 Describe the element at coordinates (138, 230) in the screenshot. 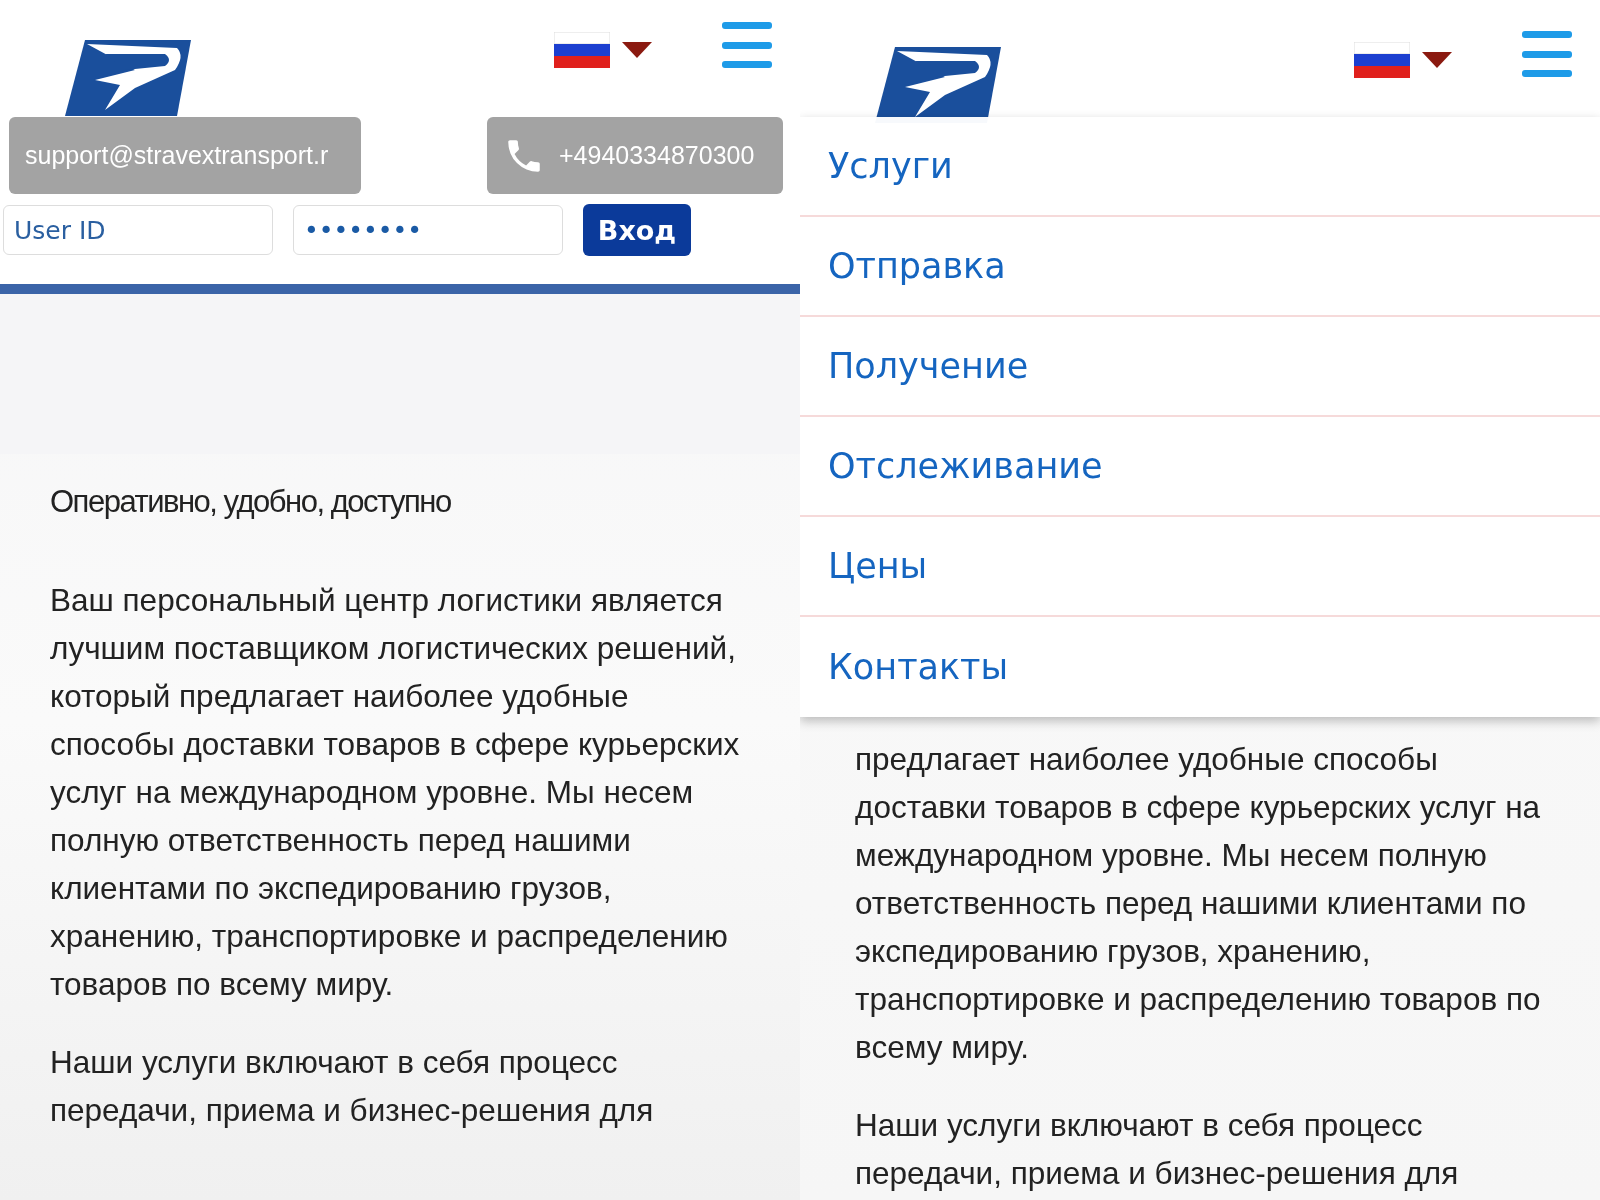

I see `user-id-field: User ID` at that location.